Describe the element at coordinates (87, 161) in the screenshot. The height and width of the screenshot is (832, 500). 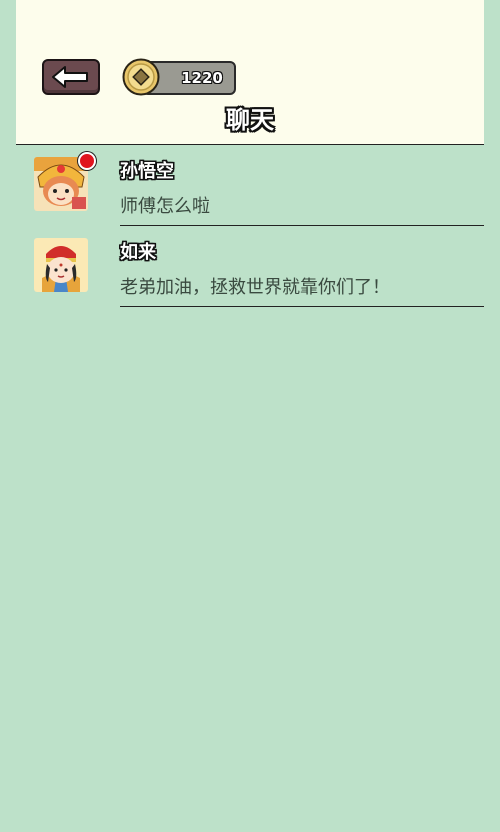
I see `unread-badge` at that location.